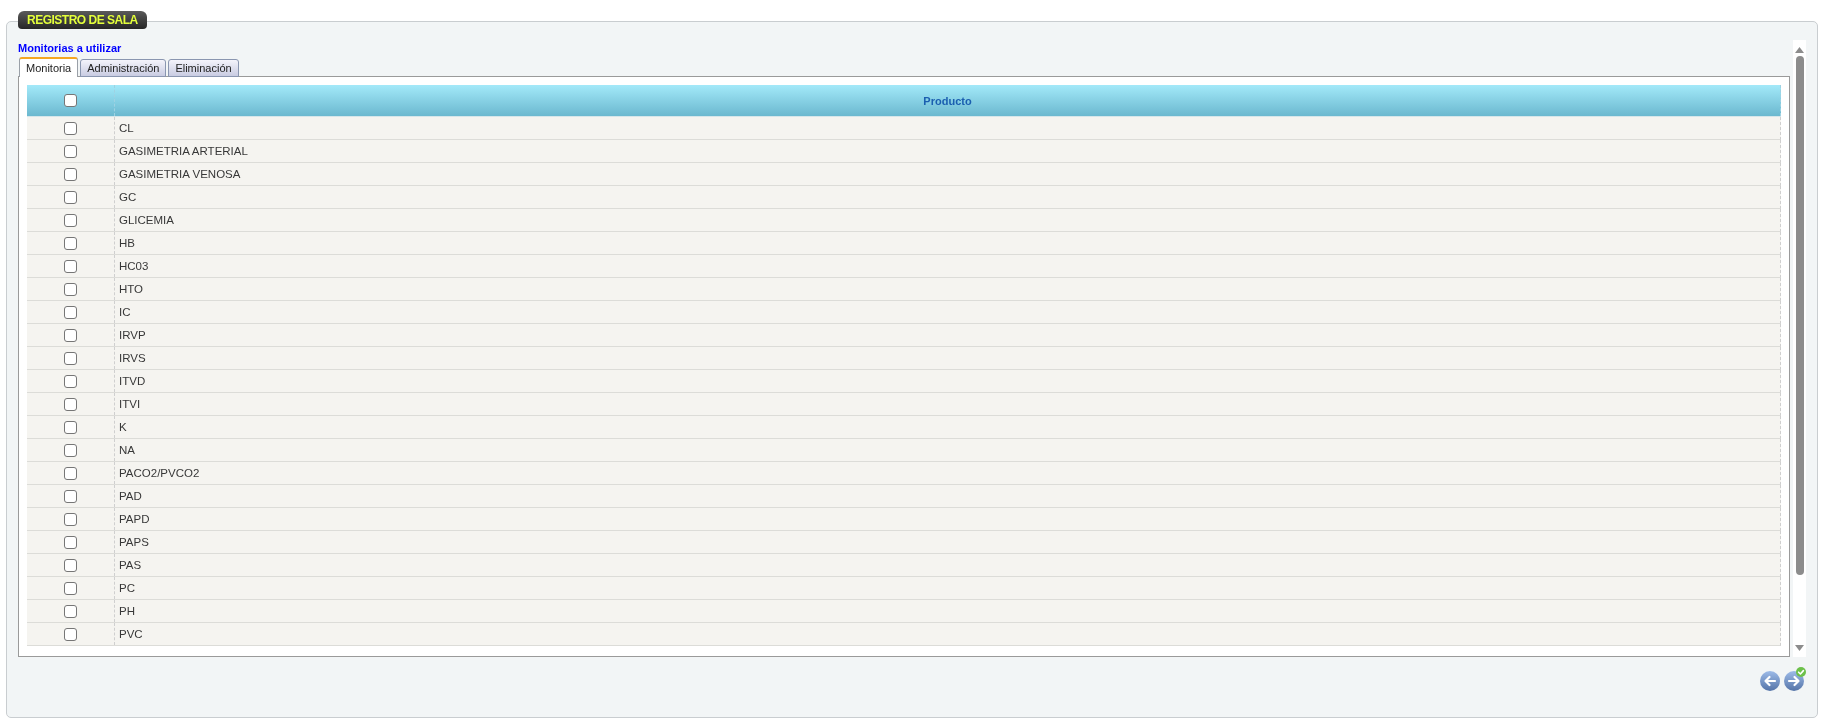 The width and height of the screenshot is (1834, 728). What do you see at coordinates (947, 100) in the screenshot?
I see `column-header: Producto` at bounding box center [947, 100].